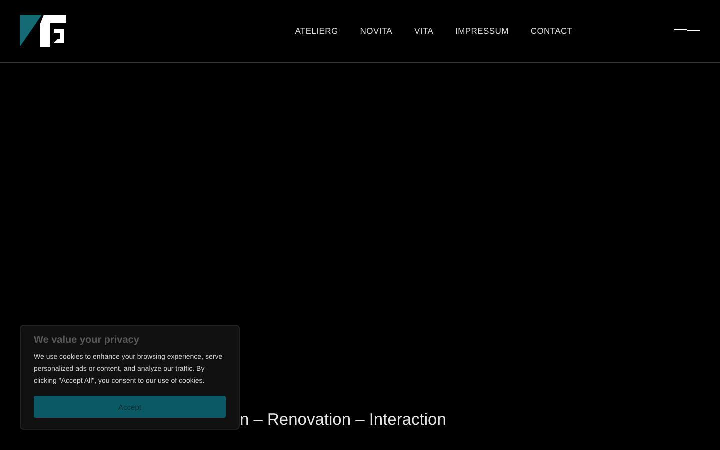 The height and width of the screenshot is (450, 720). What do you see at coordinates (551, 31) in the screenshot?
I see `nav-link: CONTACT` at bounding box center [551, 31].